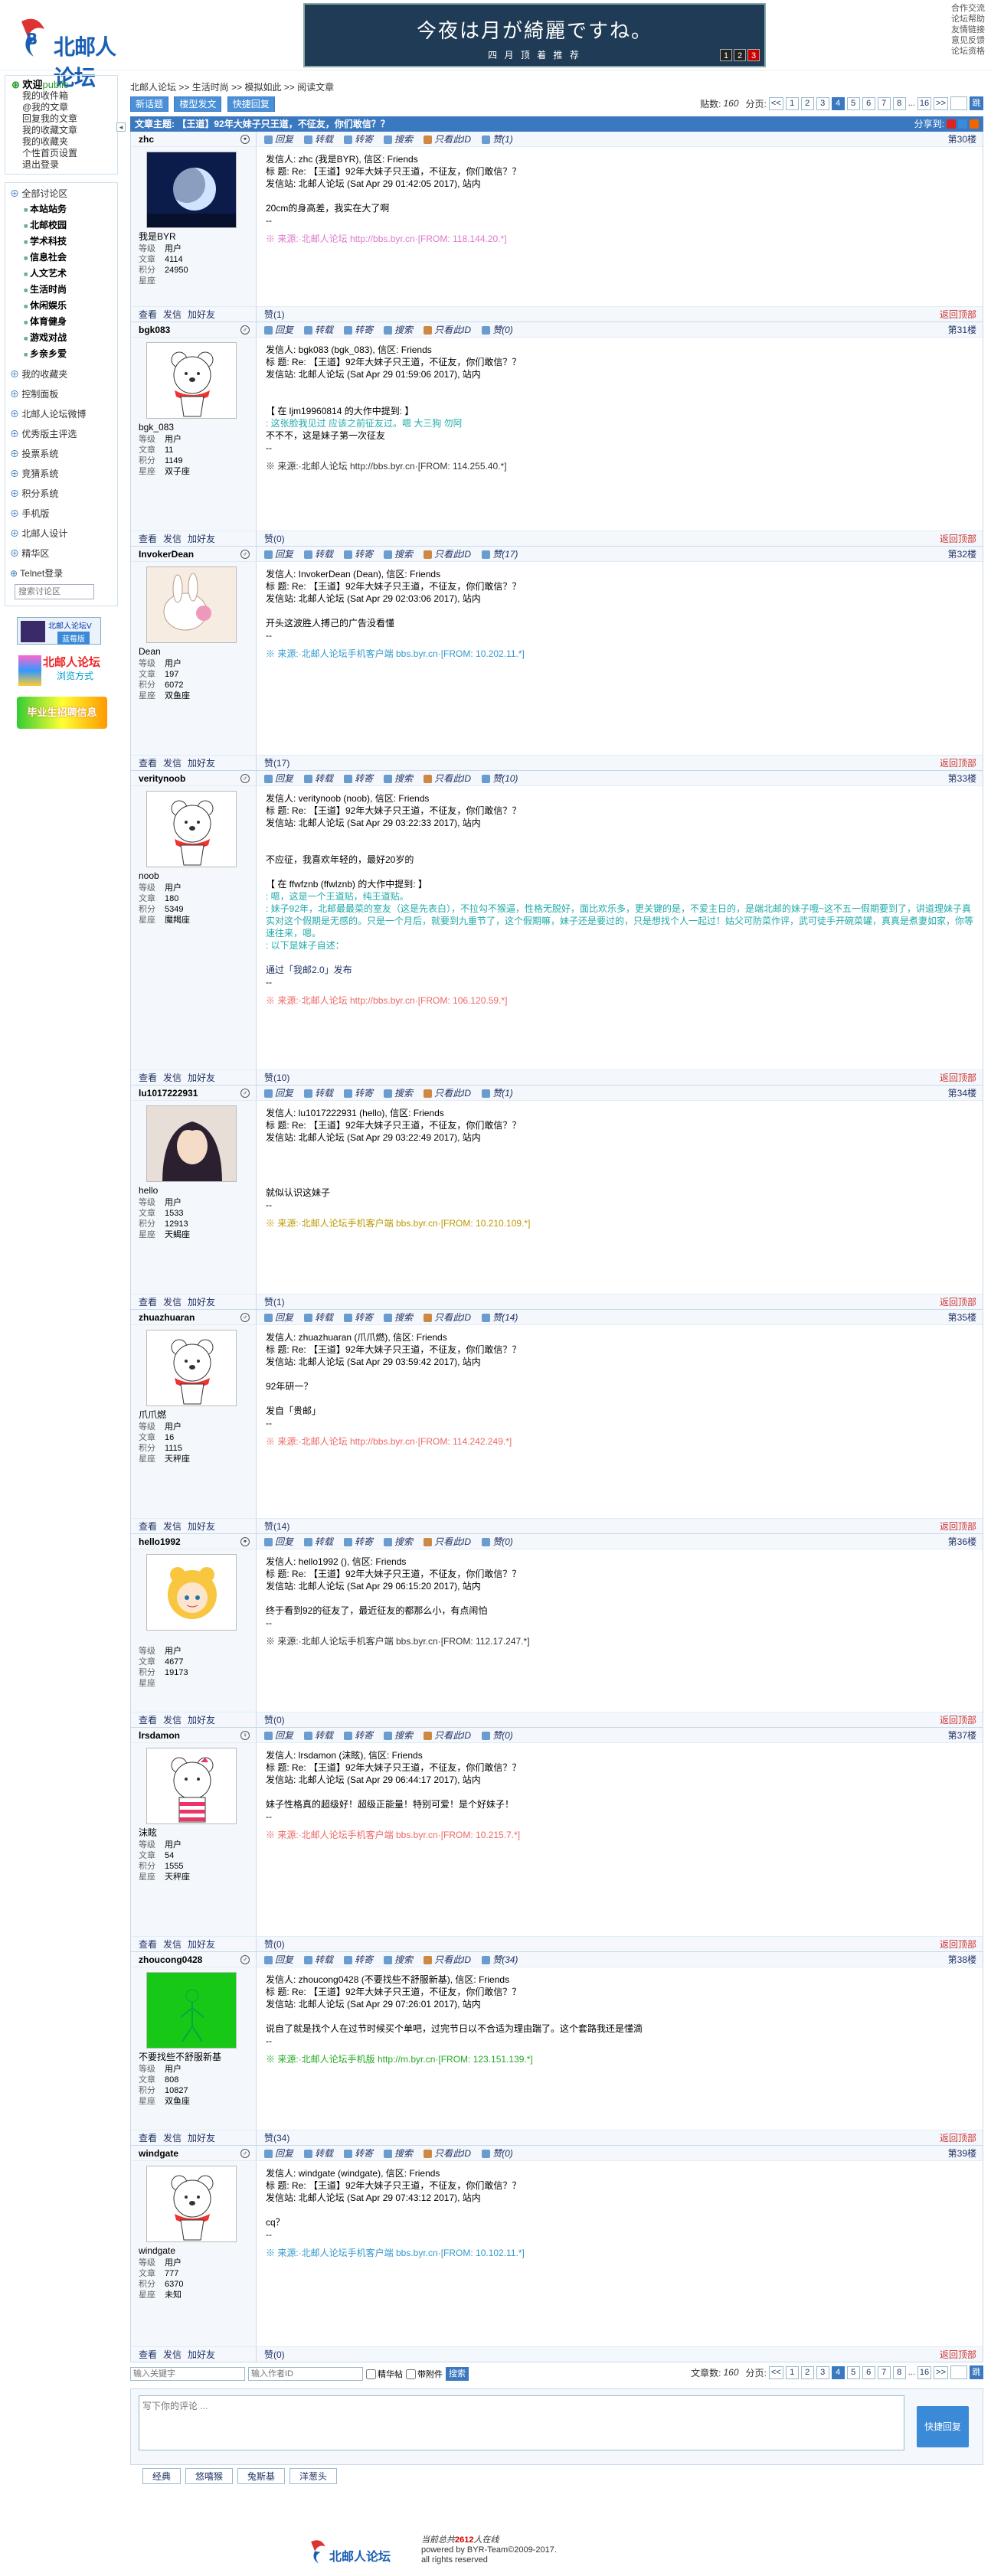 The width and height of the screenshot is (991, 2576). Describe the element at coordinates (62, 513) in the screenshot. I see `nav-section: 手机版` at that location.